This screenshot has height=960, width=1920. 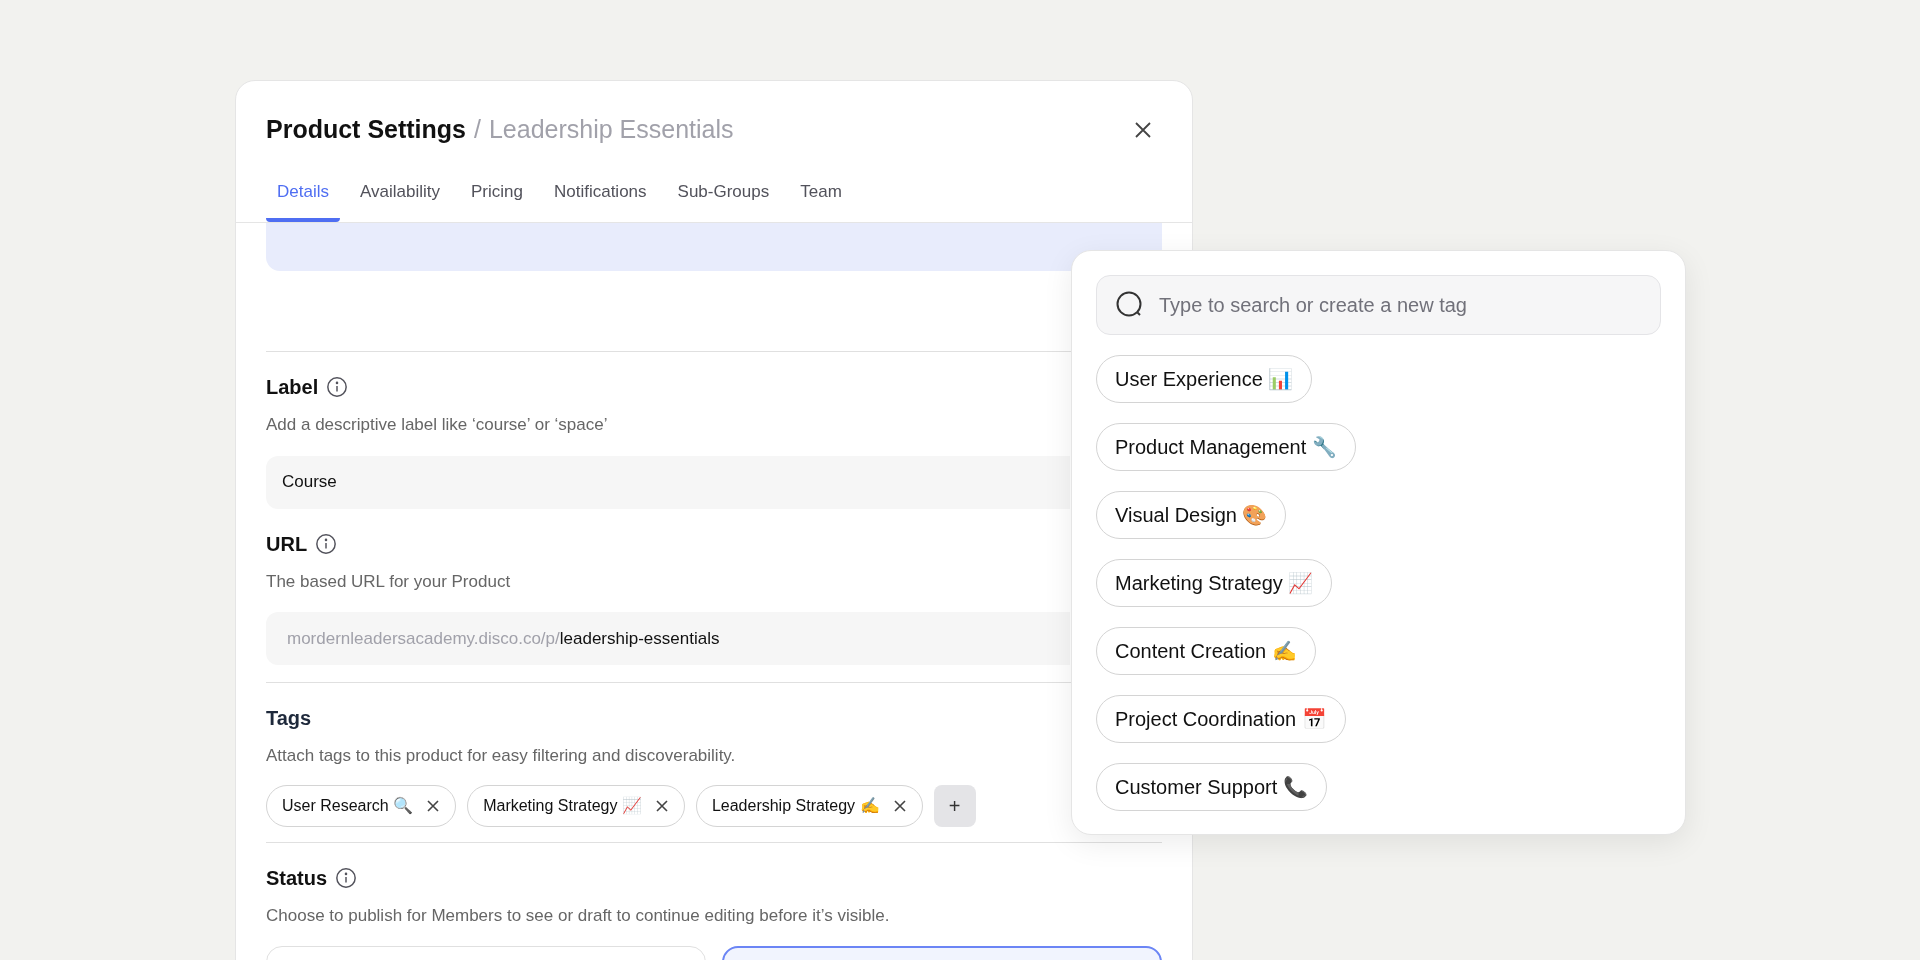 I want to click on url-slug: leadership-essentials, so click(x=639, y=638).